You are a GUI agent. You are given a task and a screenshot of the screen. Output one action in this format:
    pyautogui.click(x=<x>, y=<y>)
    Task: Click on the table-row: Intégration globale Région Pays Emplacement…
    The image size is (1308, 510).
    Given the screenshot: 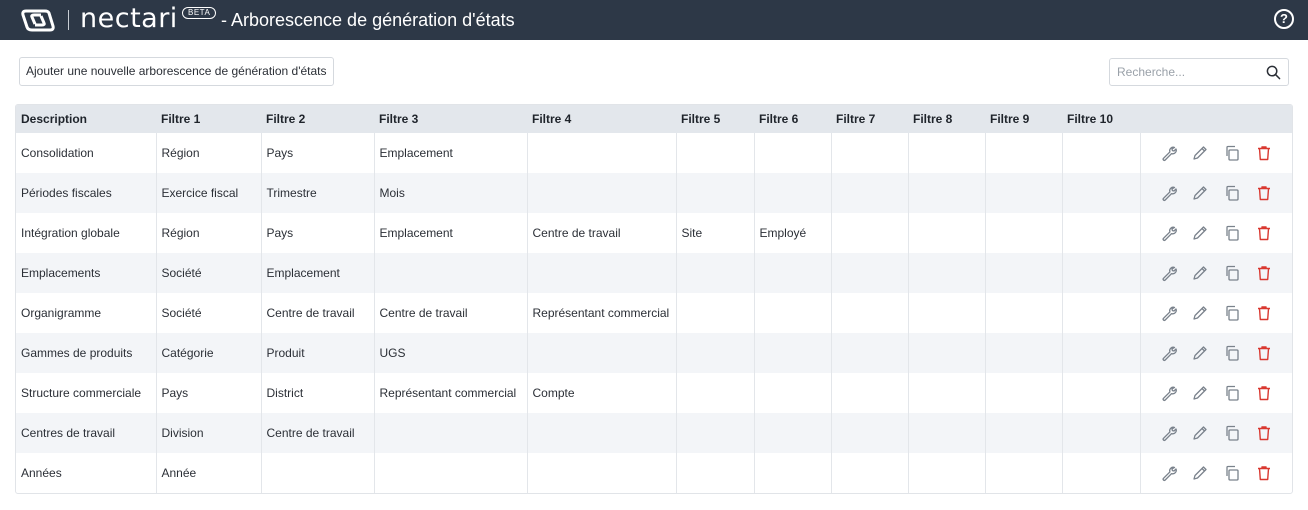 What is the action you would take?
    pyautogui.click(x=654, y=233)
    